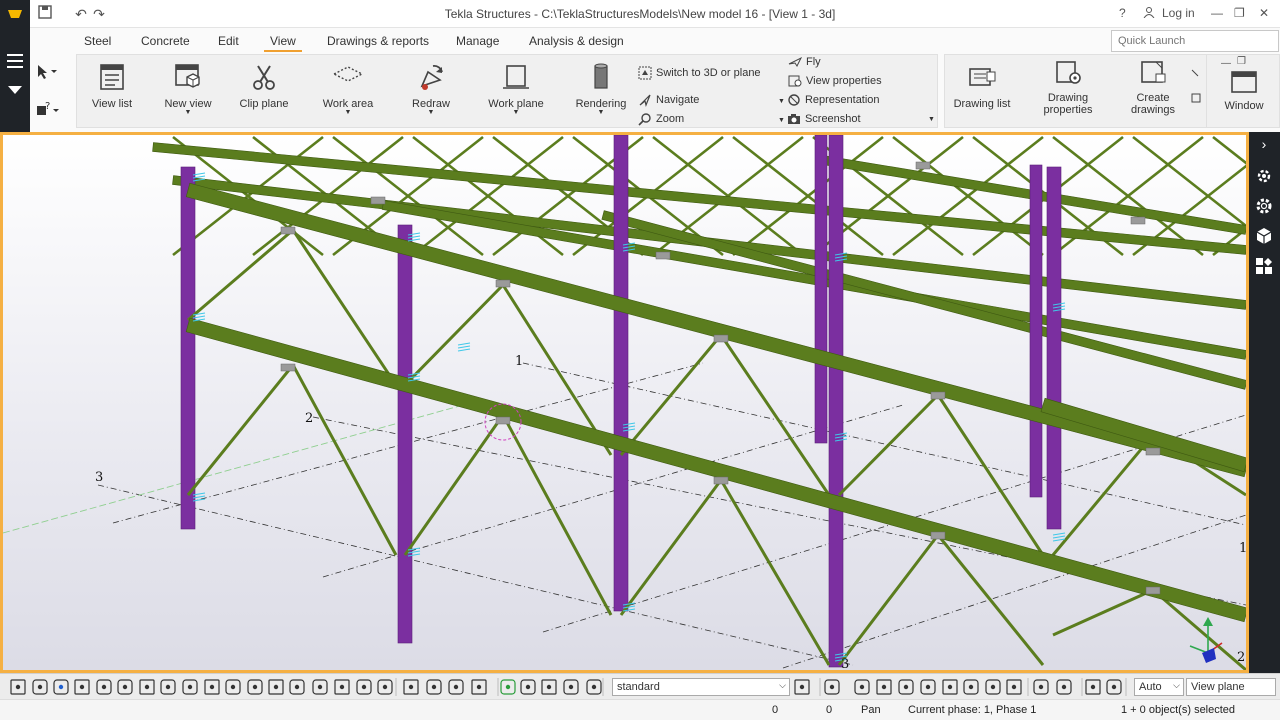 The width and height of the screenshot is (1280, 720). Describe the element at coordinates (348, 112) in the screenshot. I see `work-area-dropdown-arrow: ▼` at that location.